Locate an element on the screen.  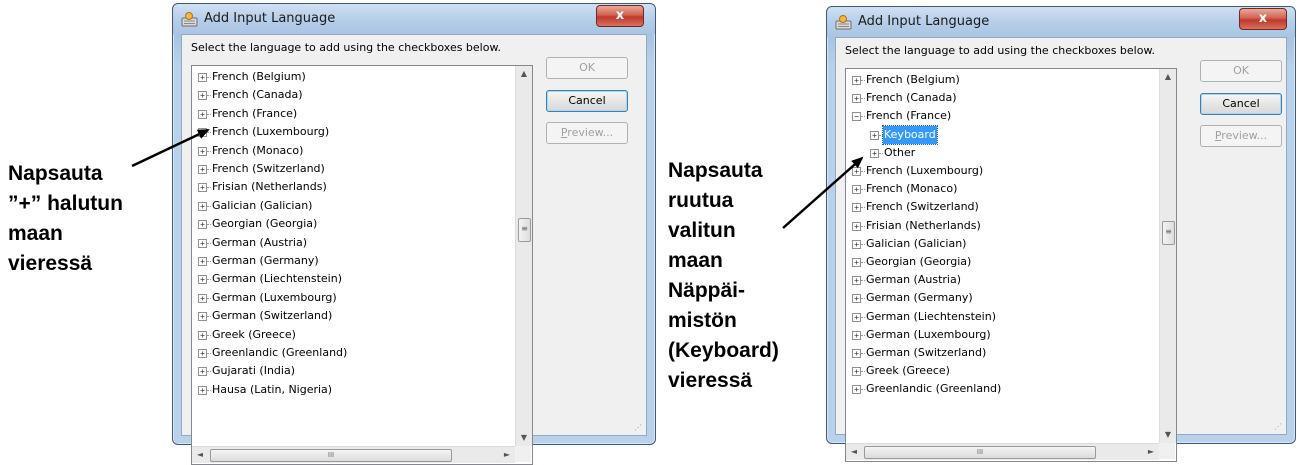
tree-item-label: Greenlandic (Greenland) is located at coordinates (280, 352).